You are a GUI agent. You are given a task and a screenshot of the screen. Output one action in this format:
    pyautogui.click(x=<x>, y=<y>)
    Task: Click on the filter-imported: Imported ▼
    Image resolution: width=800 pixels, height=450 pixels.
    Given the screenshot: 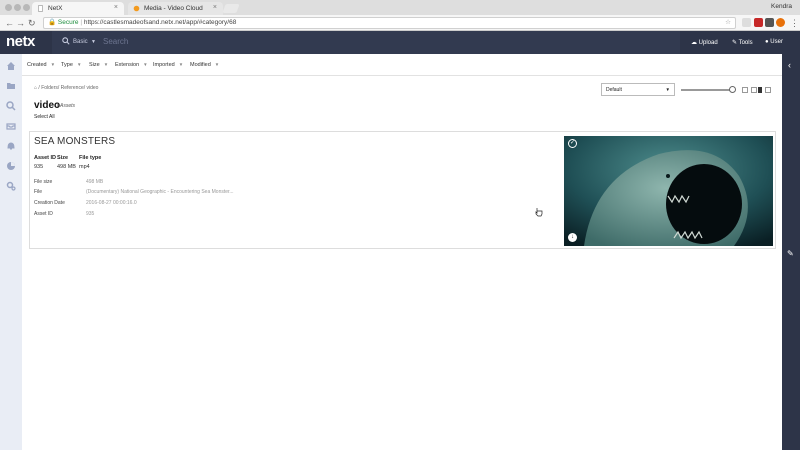 What is the action you would take?
    pyautogui.click(x=168, y=65)
    